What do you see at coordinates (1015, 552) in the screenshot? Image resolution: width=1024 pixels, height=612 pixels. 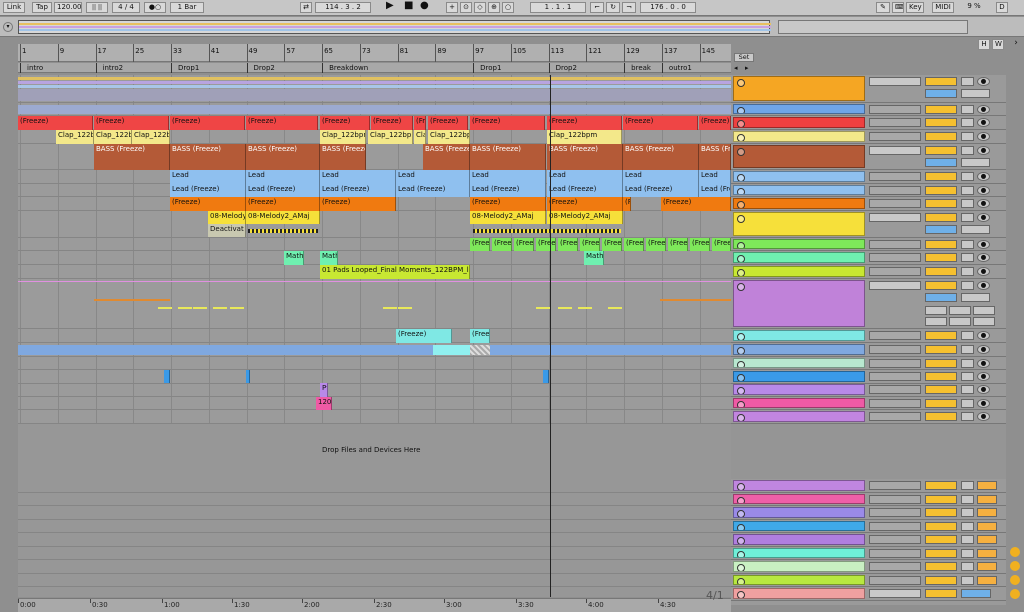 I see `clip-view-icon` at bounding box center [1015, 552].